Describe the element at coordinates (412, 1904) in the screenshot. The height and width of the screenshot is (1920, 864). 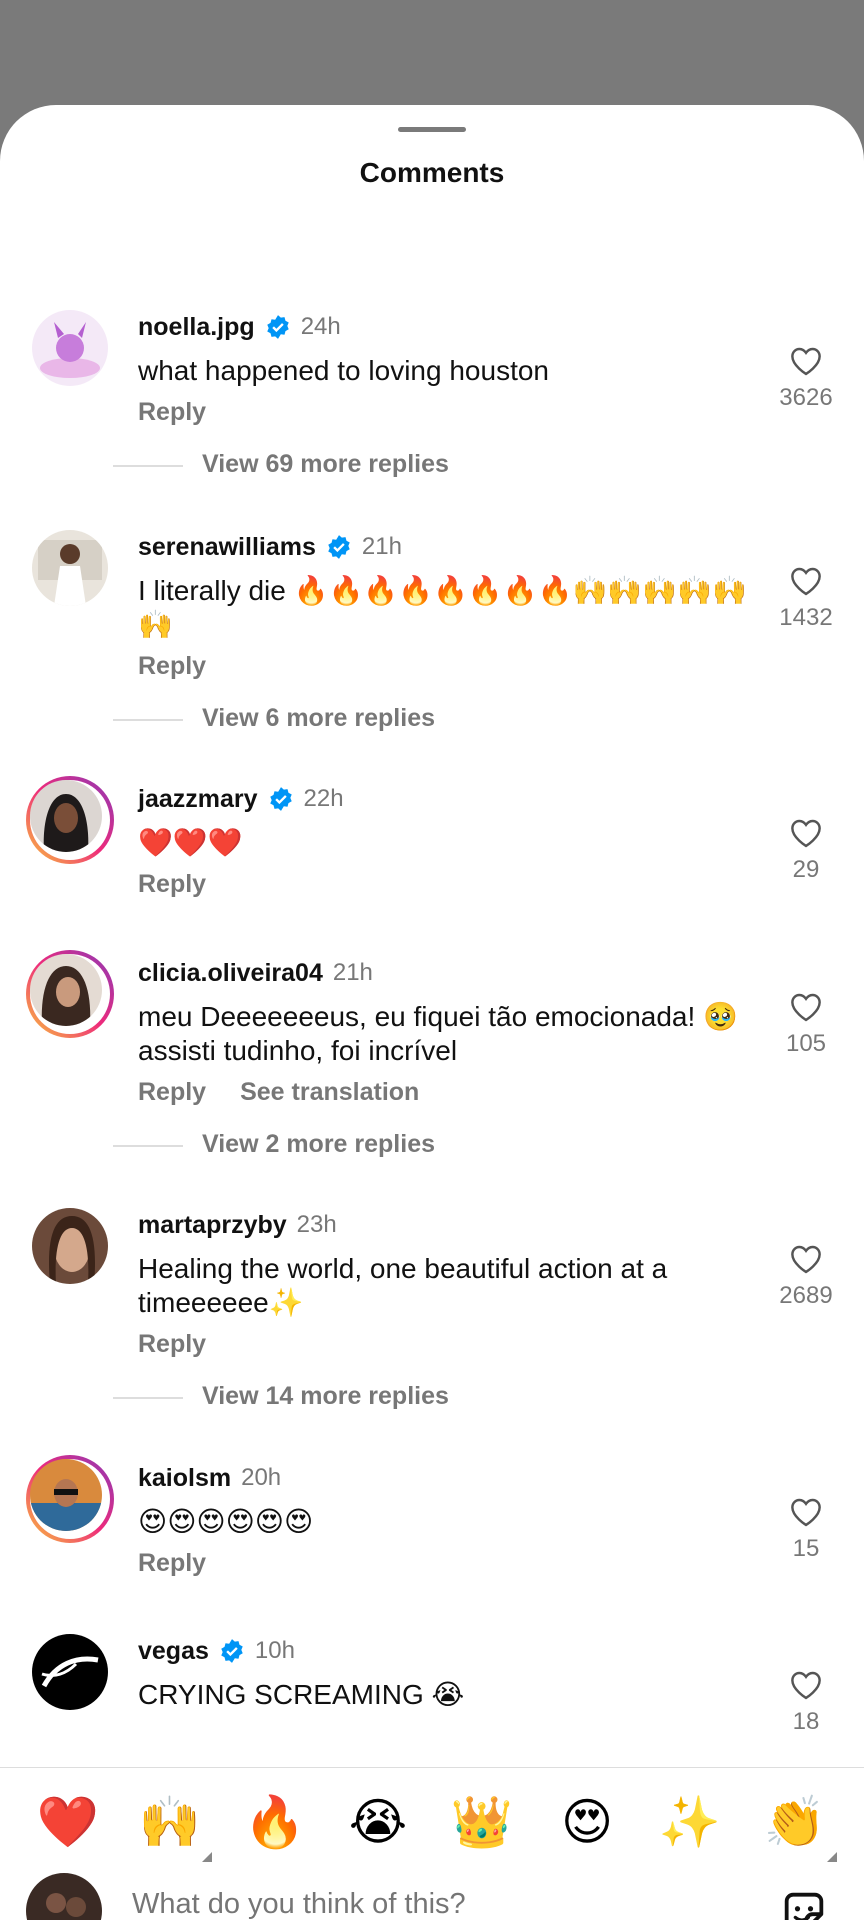
I see `comment-input` at that location.